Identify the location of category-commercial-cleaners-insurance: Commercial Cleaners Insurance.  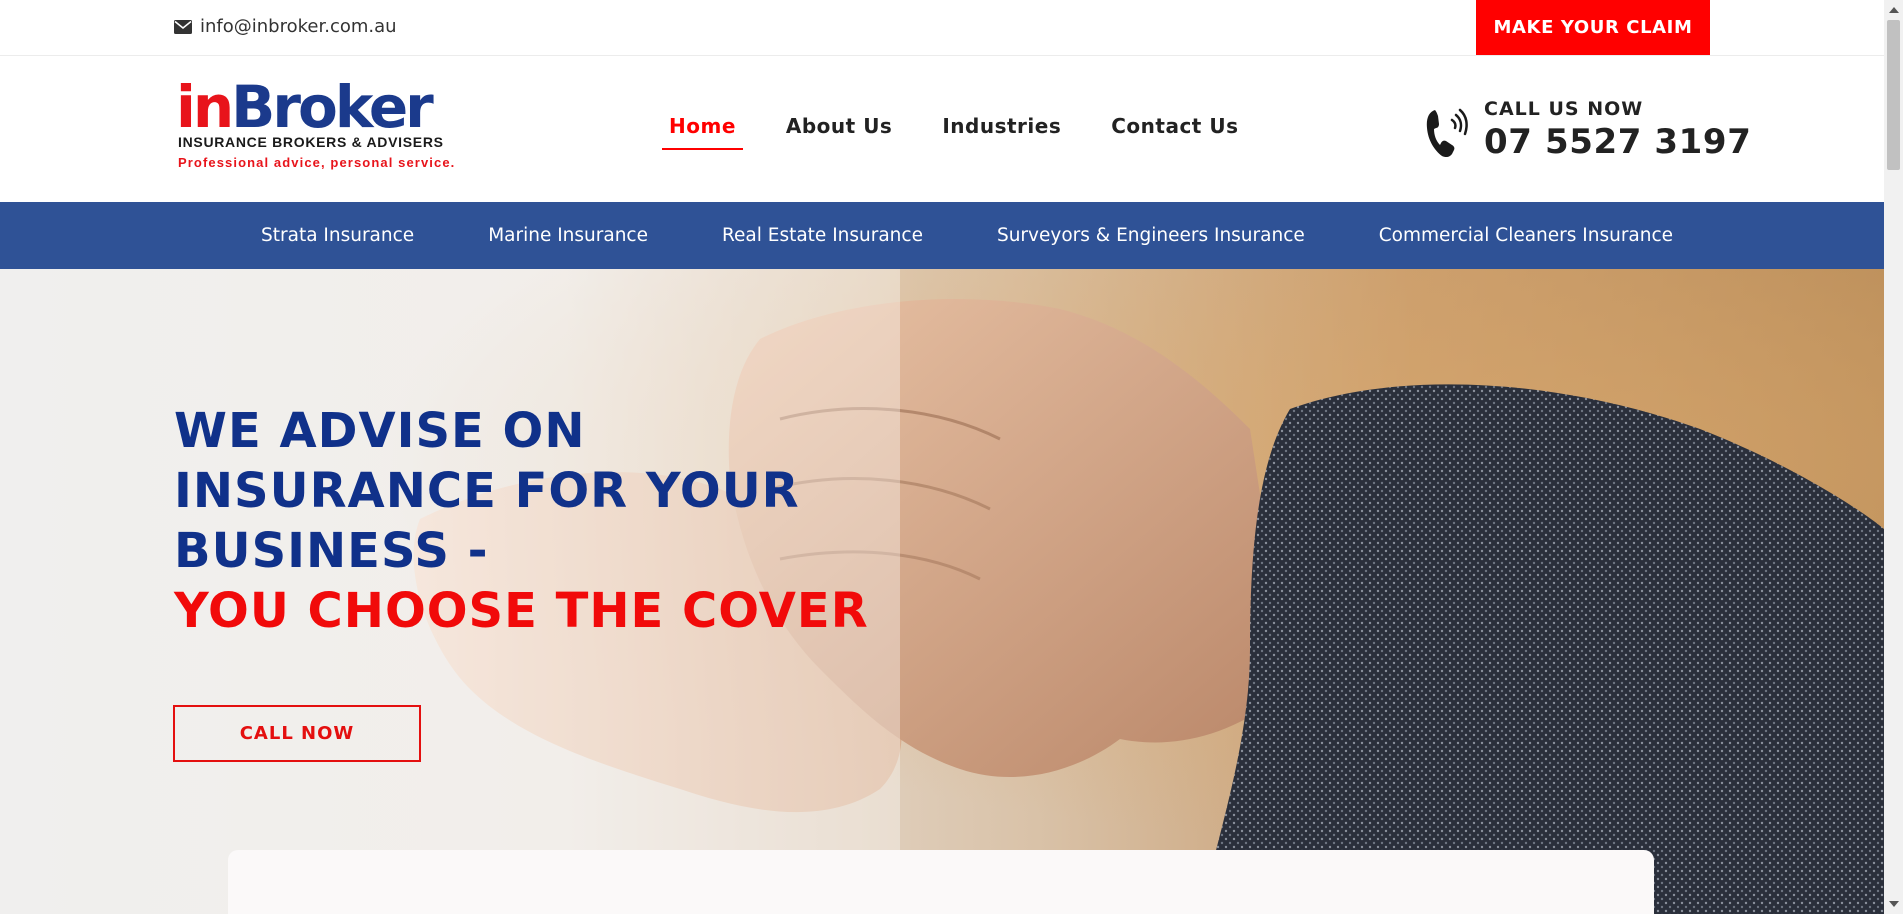
(1526, 235).